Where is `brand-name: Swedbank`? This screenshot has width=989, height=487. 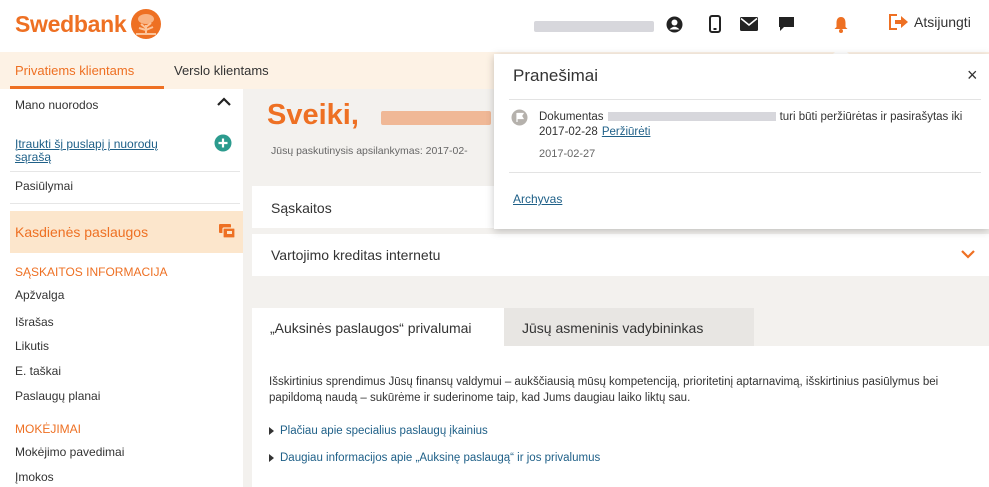 brand-name: Swedbank is located at coordinates (71, 23).